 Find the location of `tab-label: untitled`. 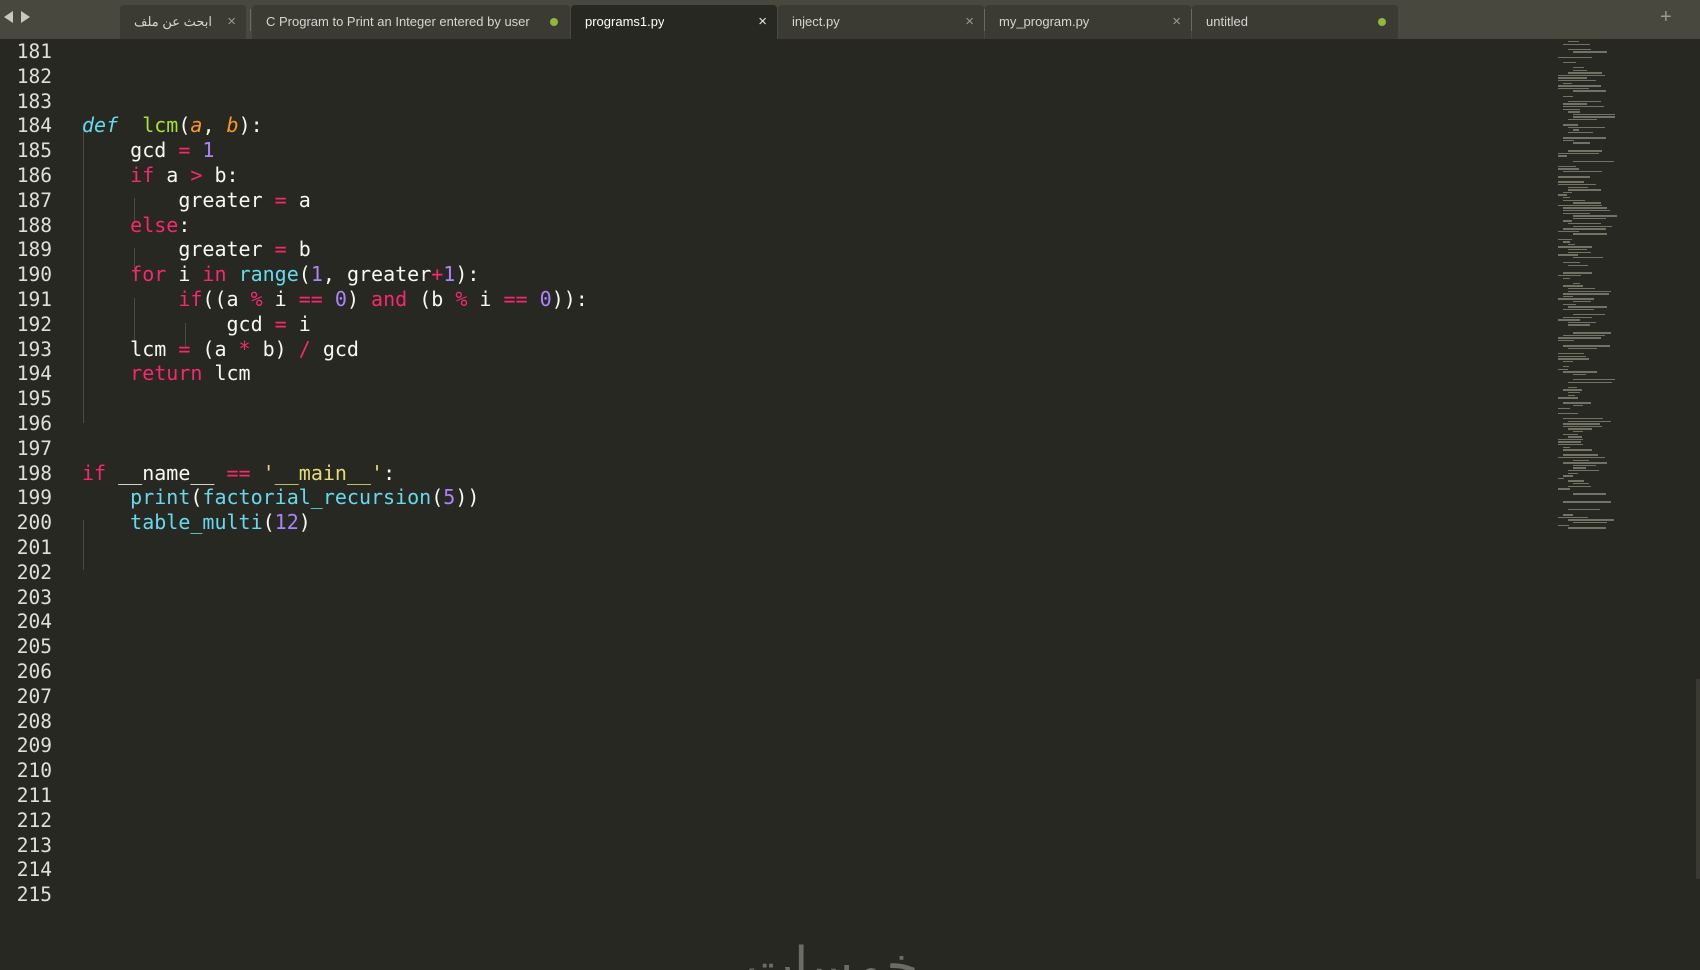

tab-label: untitled is located at coordinates (1227, 21).